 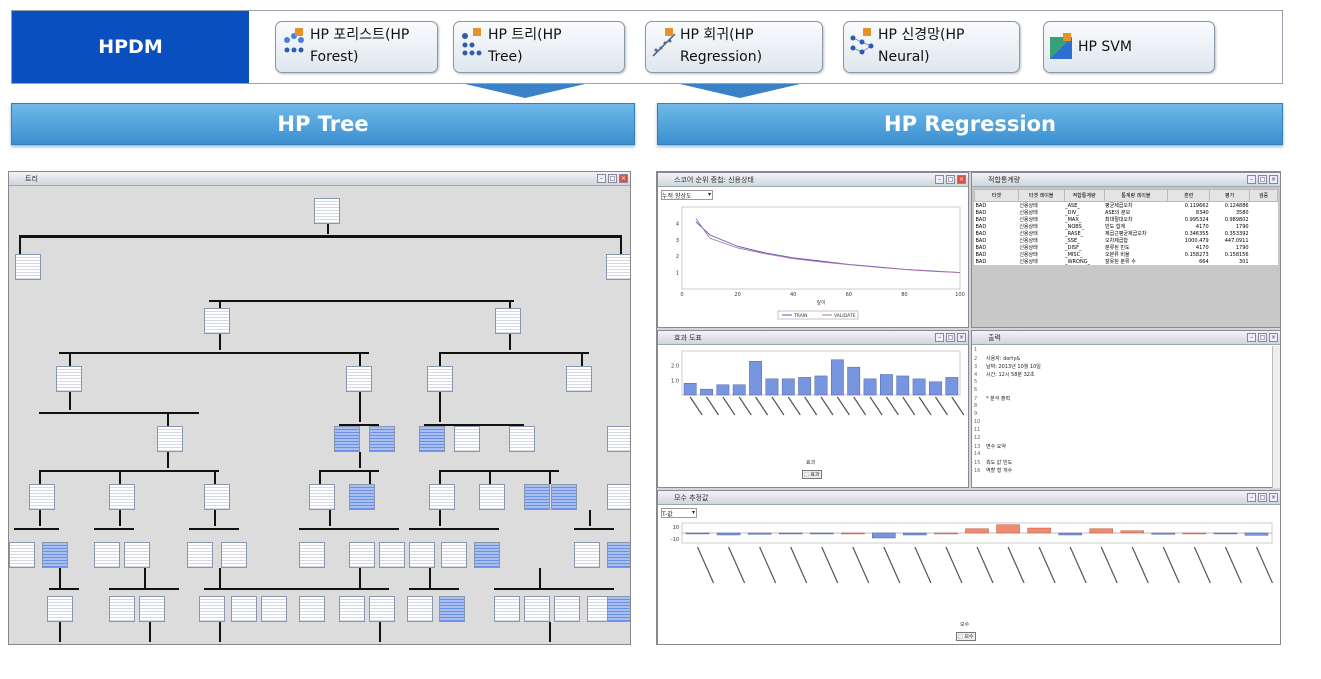 I want to click on statistic-dropdown: T-값 ▾, so click(x=679, y=513).